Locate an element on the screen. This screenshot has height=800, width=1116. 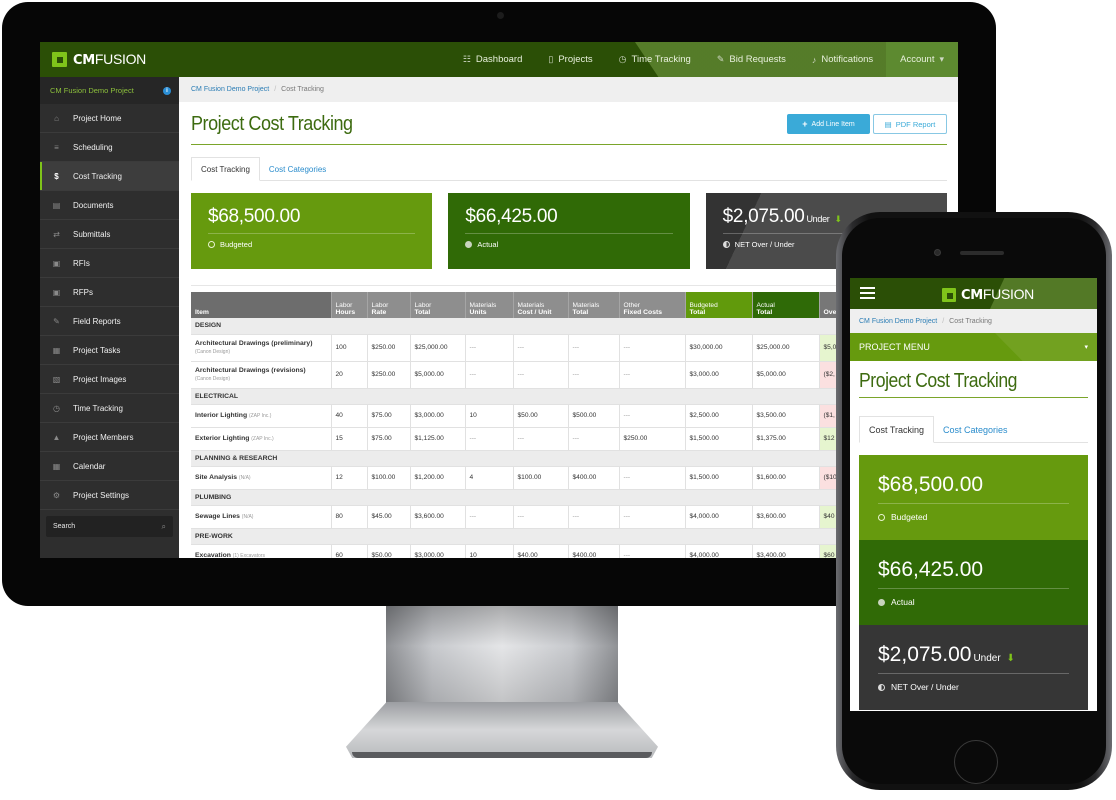
category-label: DESIGN is located at coordinates (520, 326).